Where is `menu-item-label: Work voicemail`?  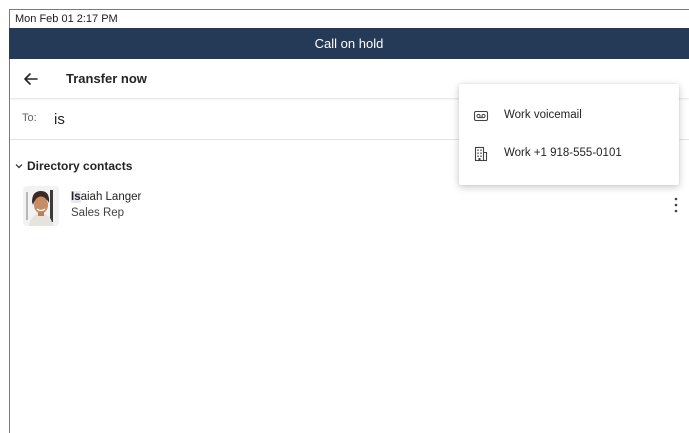
menu-item-label: Work voicemail is located at coordinates (543, 115).